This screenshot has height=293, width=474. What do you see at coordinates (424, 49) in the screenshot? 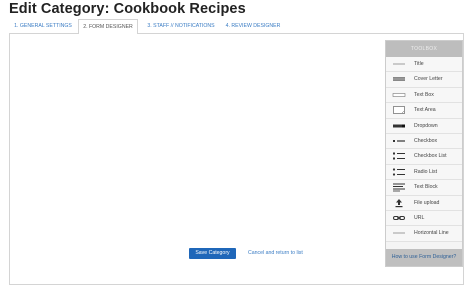
I see `toolbox-header: TOOLBOX` at bounding box center [424, 49].